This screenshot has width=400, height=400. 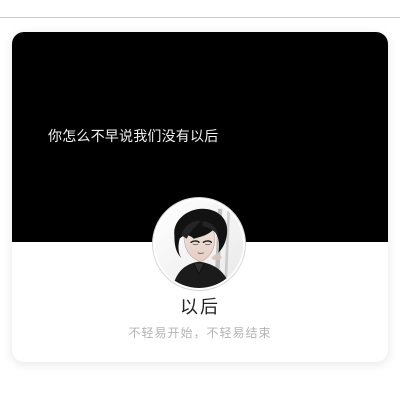 What do you see at coordinates (133, 137) in the screenshot?
I see `cover-text: 你怎么不早说我们没有以后` at bounding box center [133, 137].